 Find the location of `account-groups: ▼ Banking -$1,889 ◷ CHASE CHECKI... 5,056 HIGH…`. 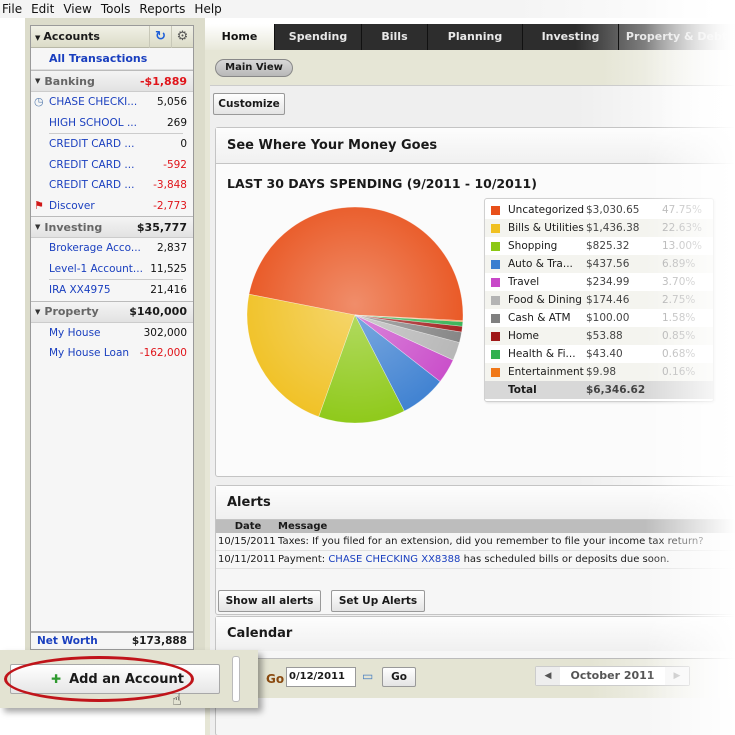

account-groups: ▼ Banking -$1,889 ◷ CHASE CHECKI... 5,056 HIGH… is located at coordinates (112, 217).